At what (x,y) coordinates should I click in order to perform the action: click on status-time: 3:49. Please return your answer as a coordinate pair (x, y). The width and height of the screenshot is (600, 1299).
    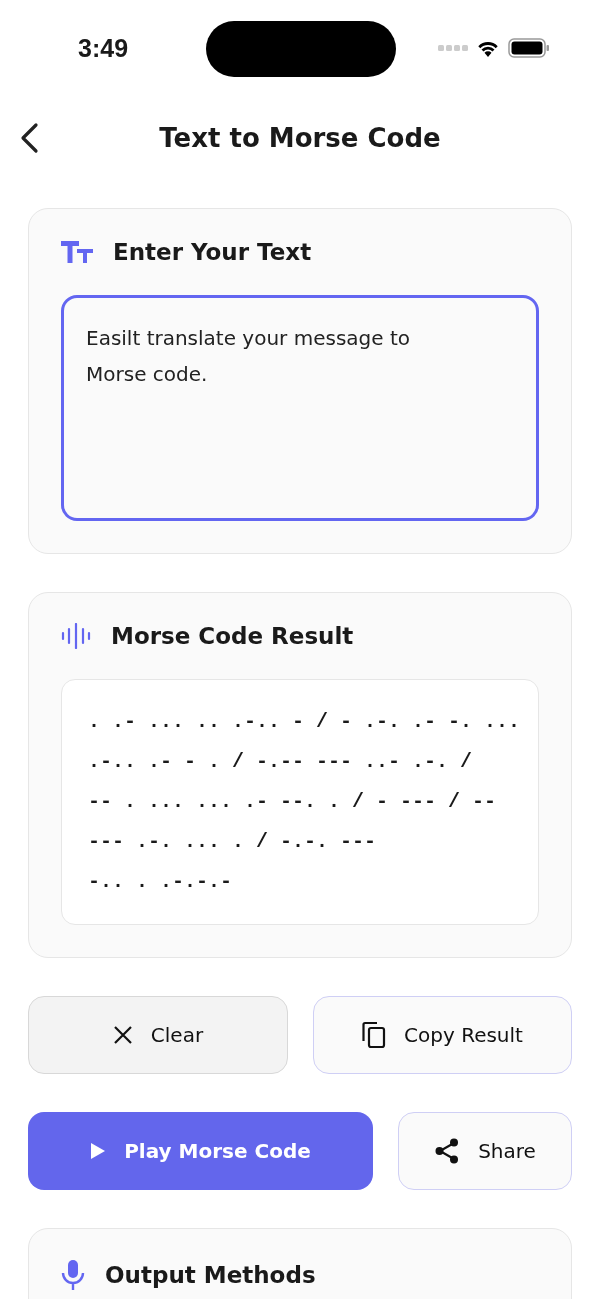
    Looking at the image, I should click on (103, 48).